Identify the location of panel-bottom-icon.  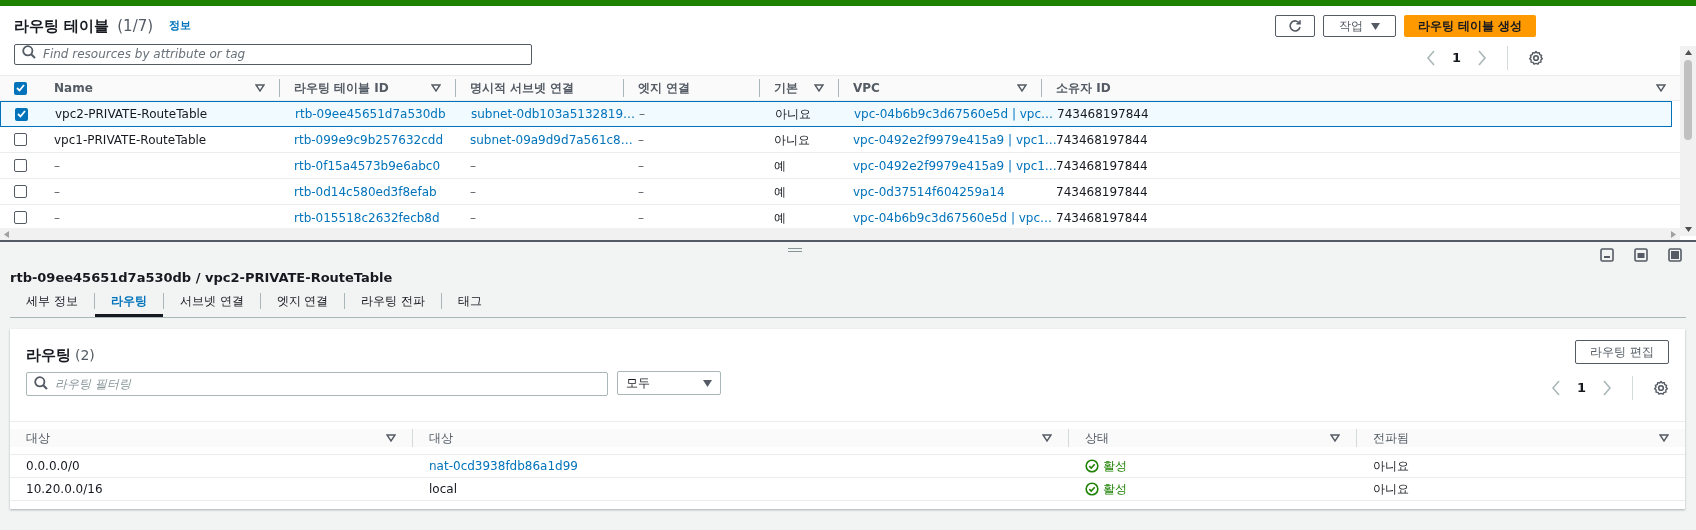
(1607, 255).